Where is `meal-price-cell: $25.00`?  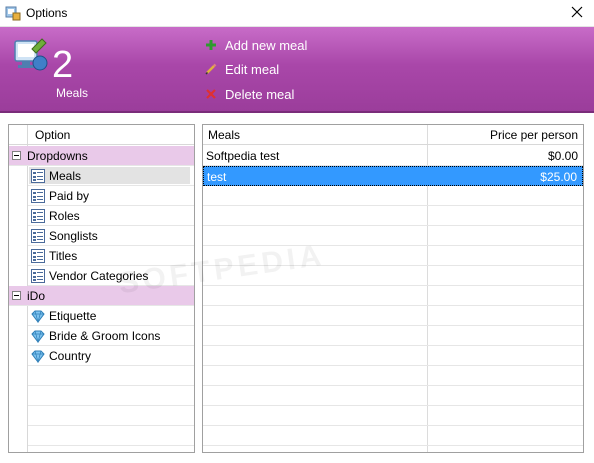 meal-price-cell: $25.00 is located at coordinates (558, 177).